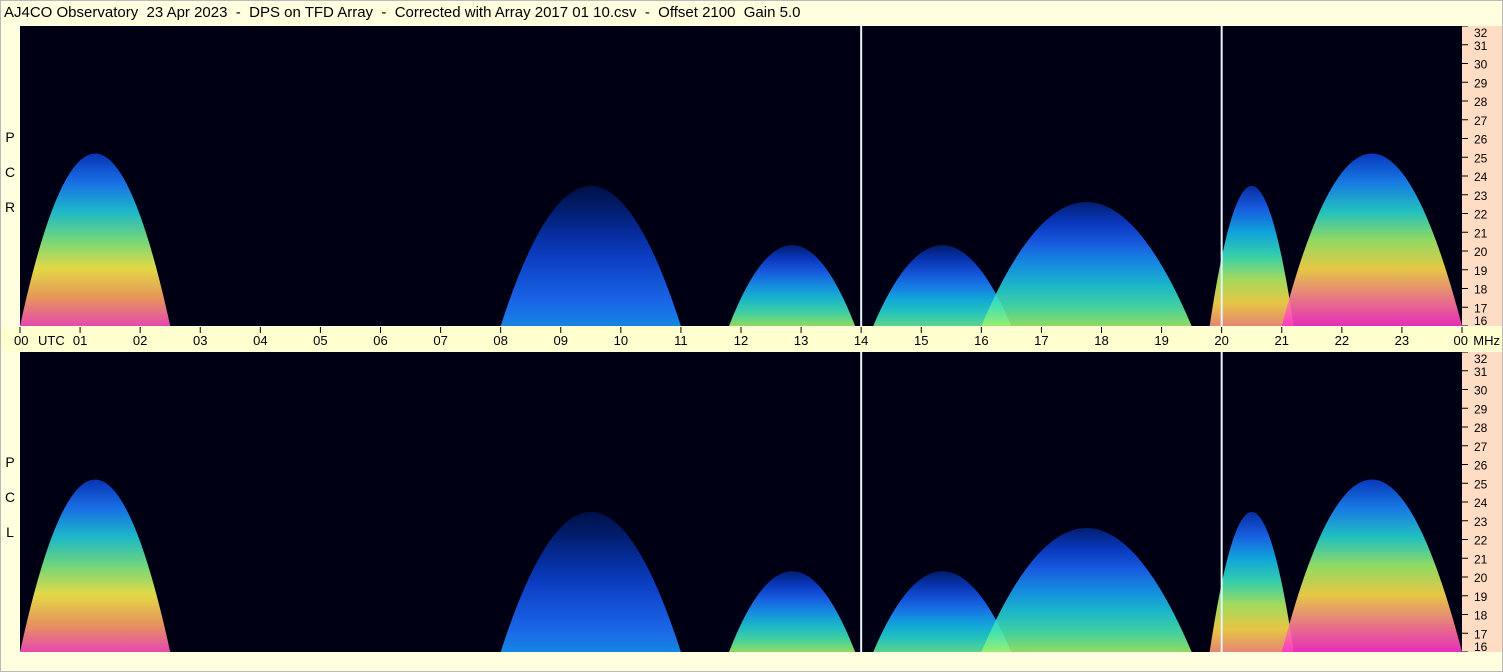  Describe the element at coordinates (561, 340) in the screenshot. I see `time-tick-label-9: 09` at that location.